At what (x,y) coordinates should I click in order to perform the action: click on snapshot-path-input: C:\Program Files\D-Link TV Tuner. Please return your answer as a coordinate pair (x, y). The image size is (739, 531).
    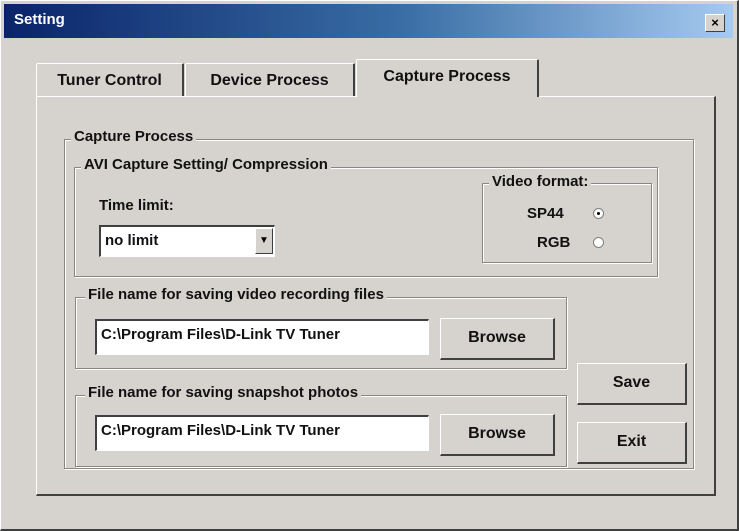
    Looking at the image, I should click on (262, 433).